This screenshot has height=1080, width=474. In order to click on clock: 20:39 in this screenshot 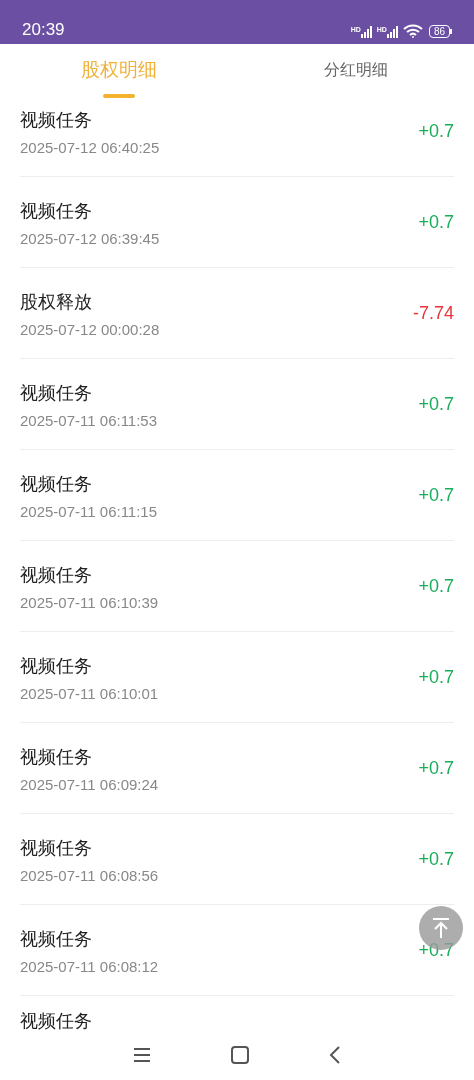, I will do `click(43, 29)`.